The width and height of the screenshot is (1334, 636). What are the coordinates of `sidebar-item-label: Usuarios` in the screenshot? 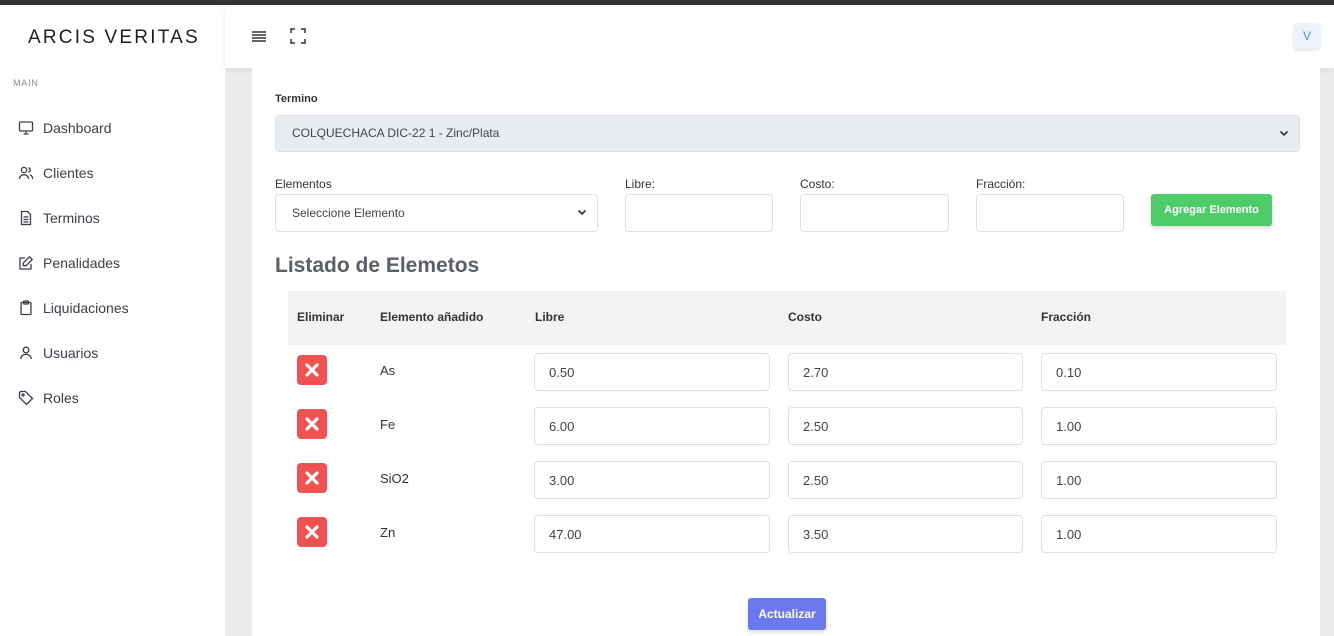 It's located at (71, 352).